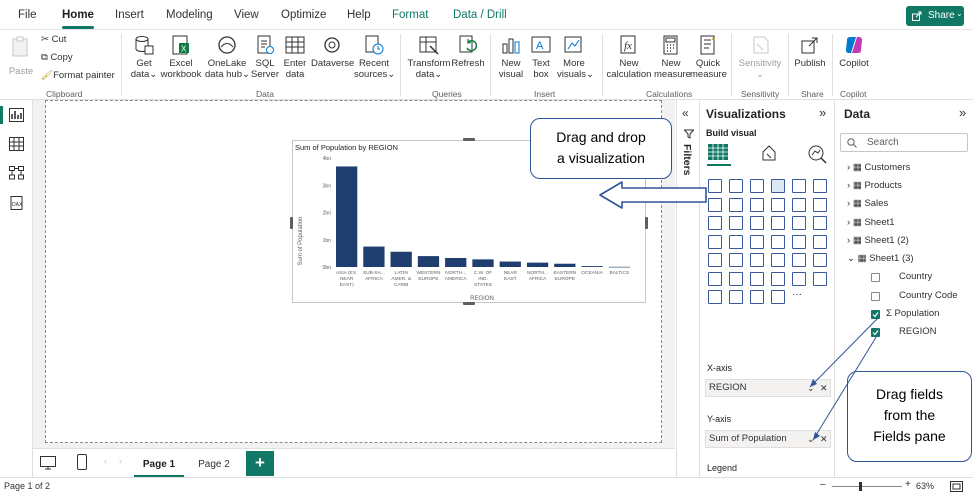  Describe the element at coordinates (78, 15) in the screenshot. I see `menu-home: Home` at that location.